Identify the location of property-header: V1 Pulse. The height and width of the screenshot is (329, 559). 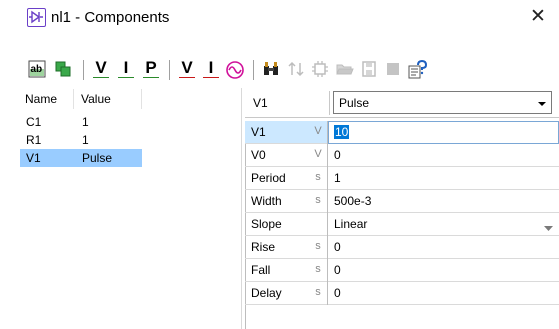
(402, 103).